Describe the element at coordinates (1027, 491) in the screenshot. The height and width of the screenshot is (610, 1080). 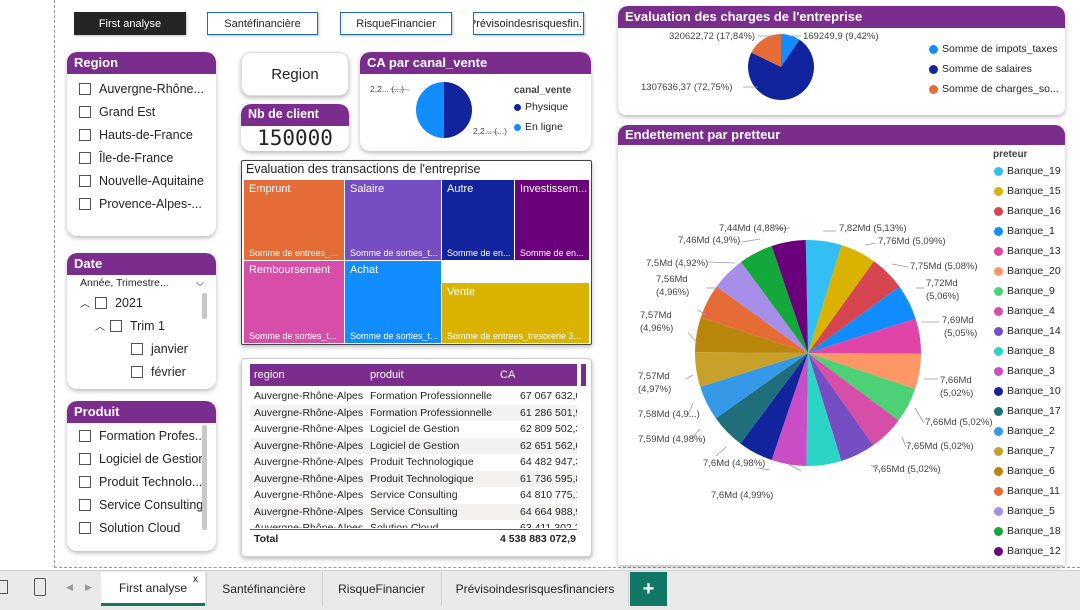
I see `legend-item-banque-11: Banque_11` at that location.